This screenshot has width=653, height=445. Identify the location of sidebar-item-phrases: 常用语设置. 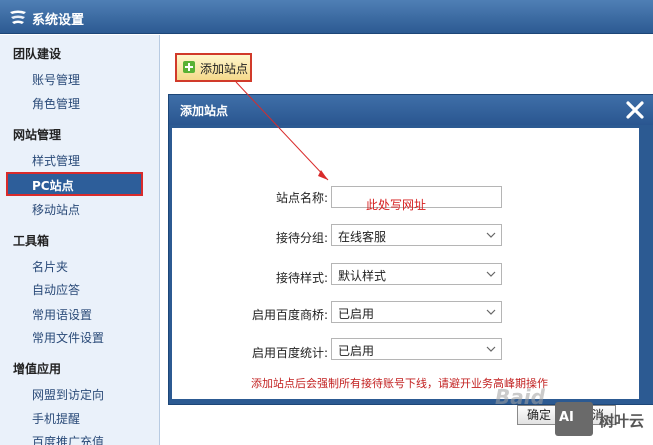
(62, 314).